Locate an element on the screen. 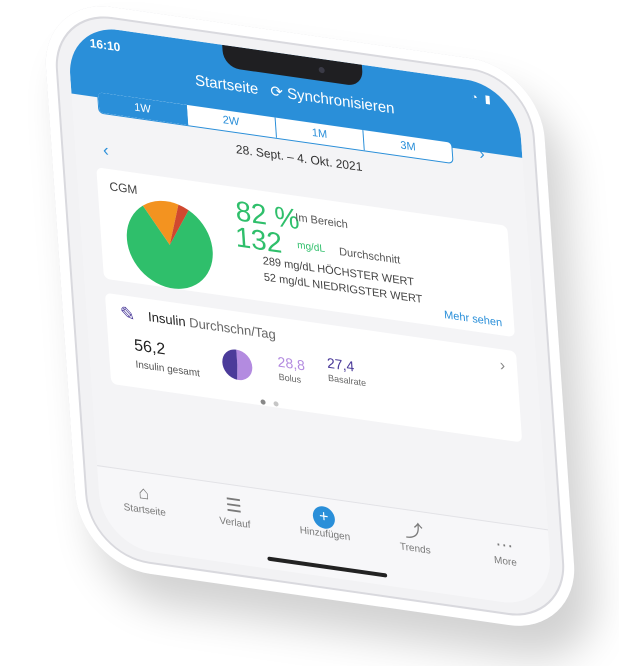 Image resolution: width=619 pixels, height=666 pixels. page-title: Startseite is located at coordinates (226, 85).